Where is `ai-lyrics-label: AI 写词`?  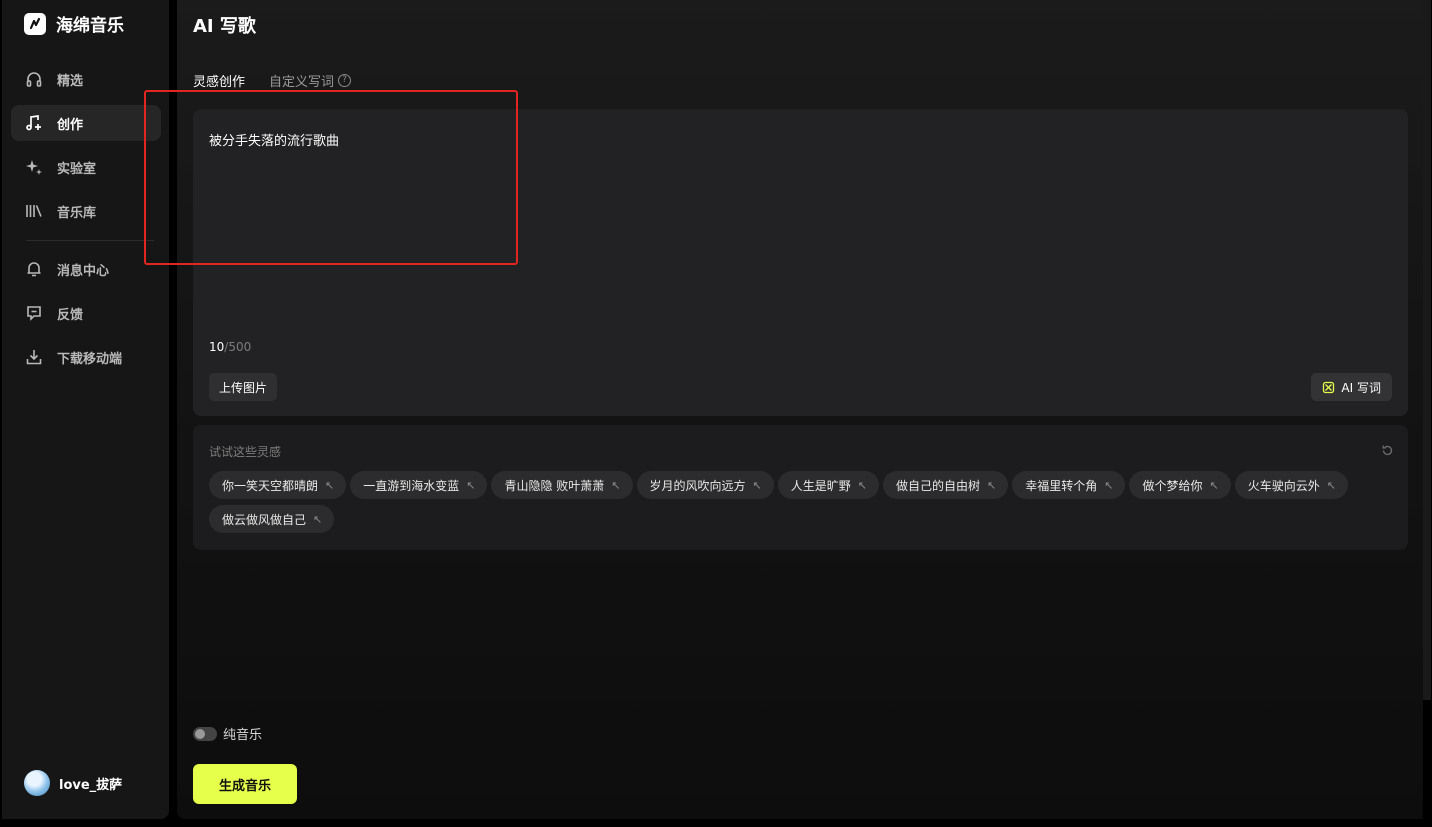
ai-lyrics-label: AI 写词 is located at coordinates (1361, 387).